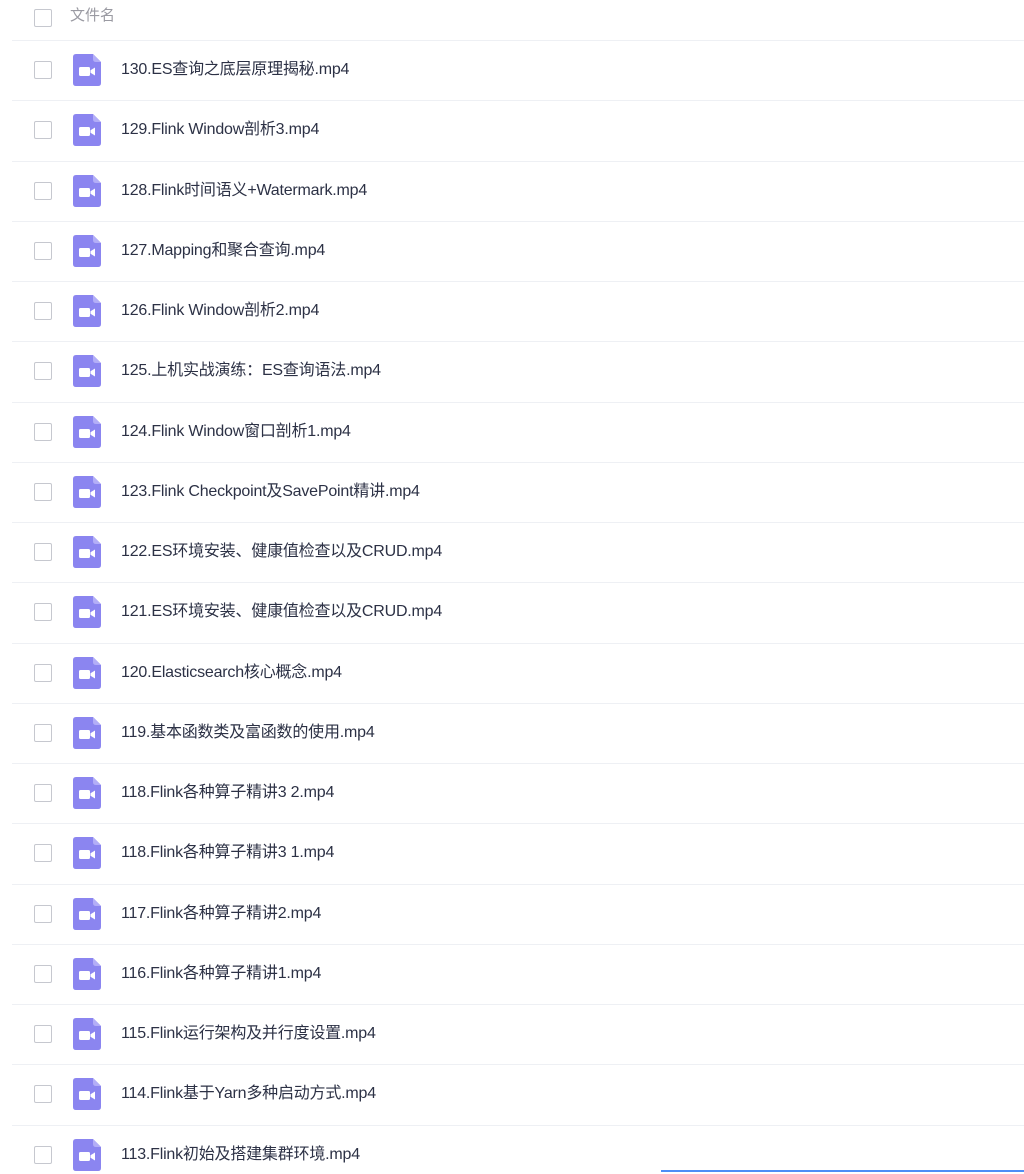  I want to click on file-name: 126.Flink Window剖析2.mp4, so click(220, 311).